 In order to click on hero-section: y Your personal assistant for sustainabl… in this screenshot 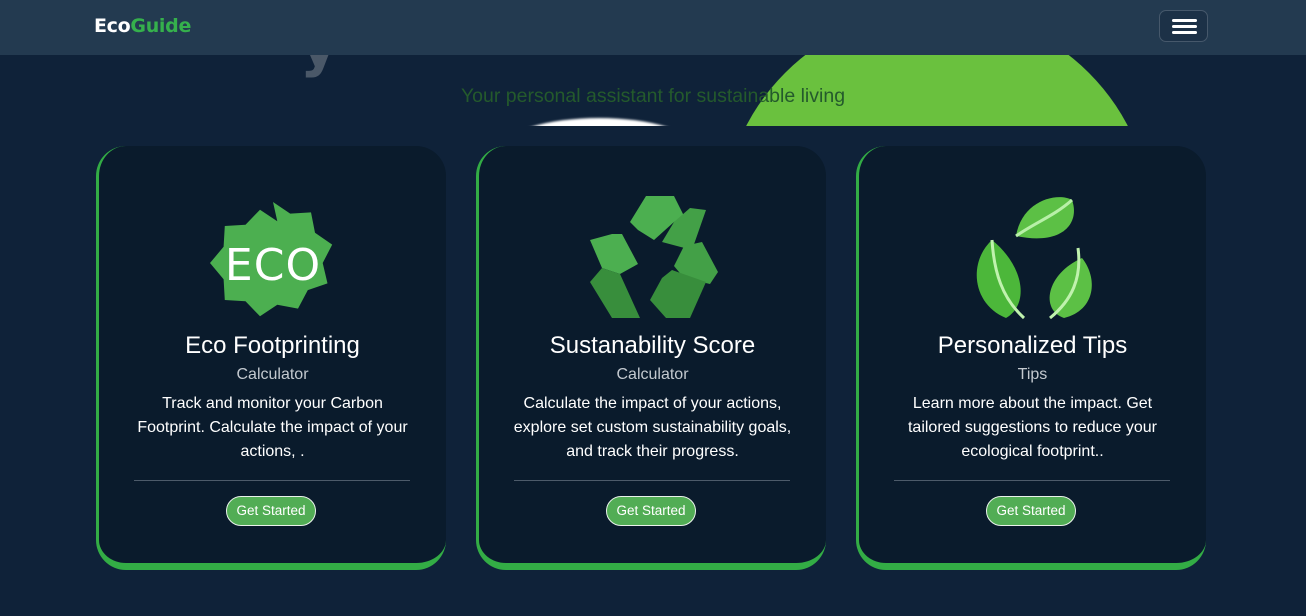, I will do `click(653, 90)`.